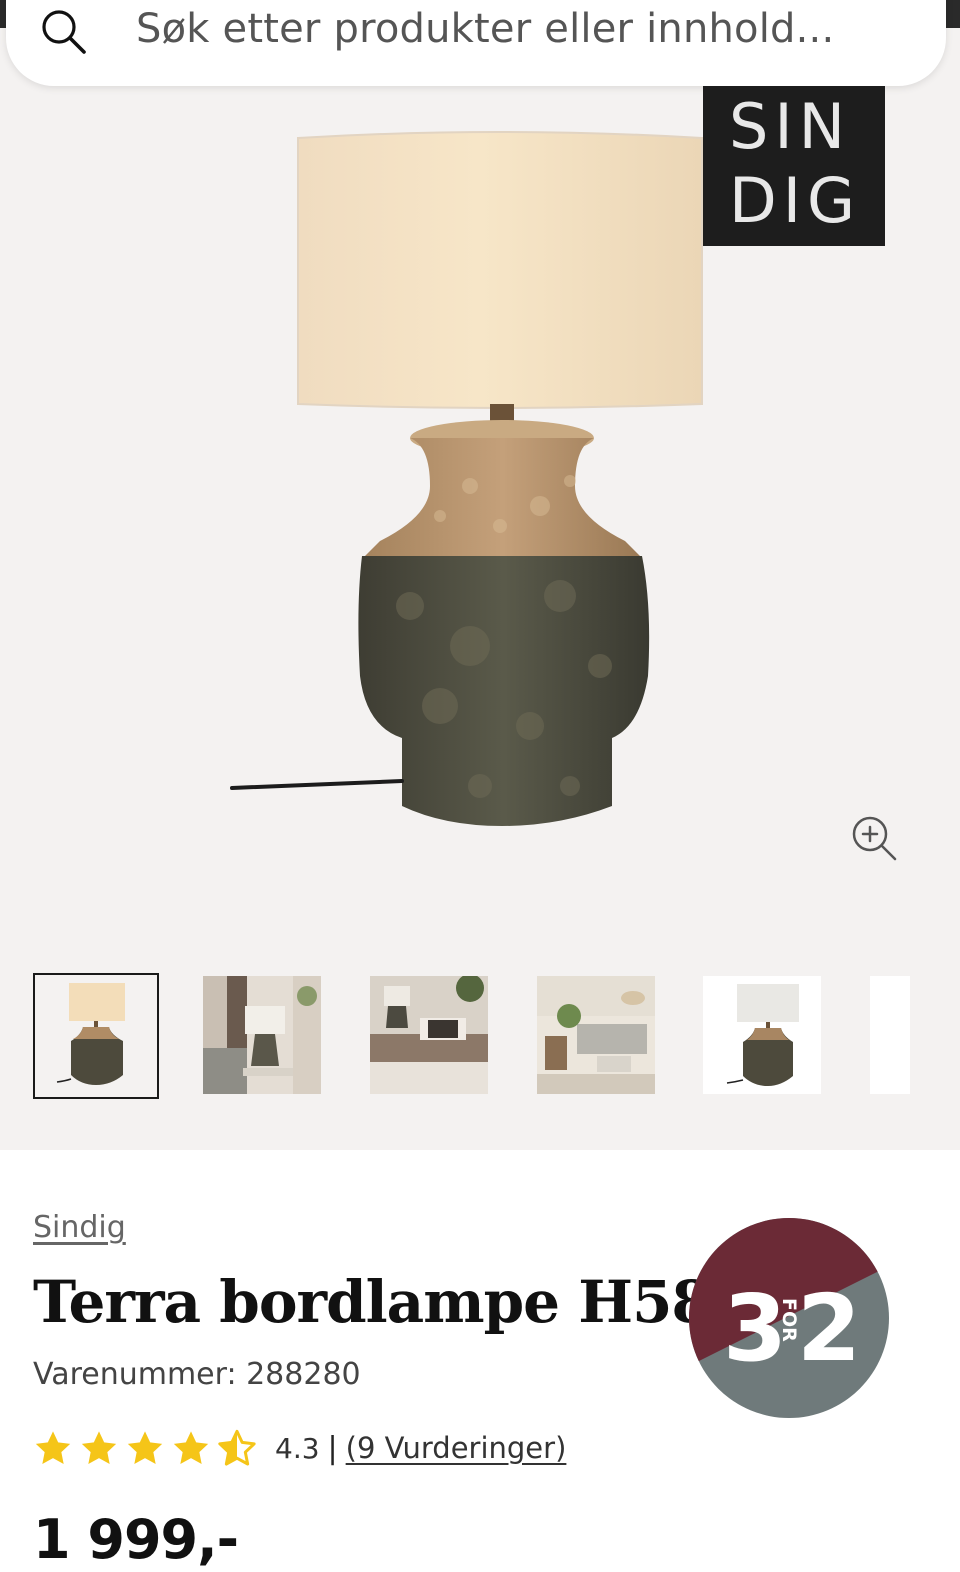  I want to click on search-input, so click(486, 29).